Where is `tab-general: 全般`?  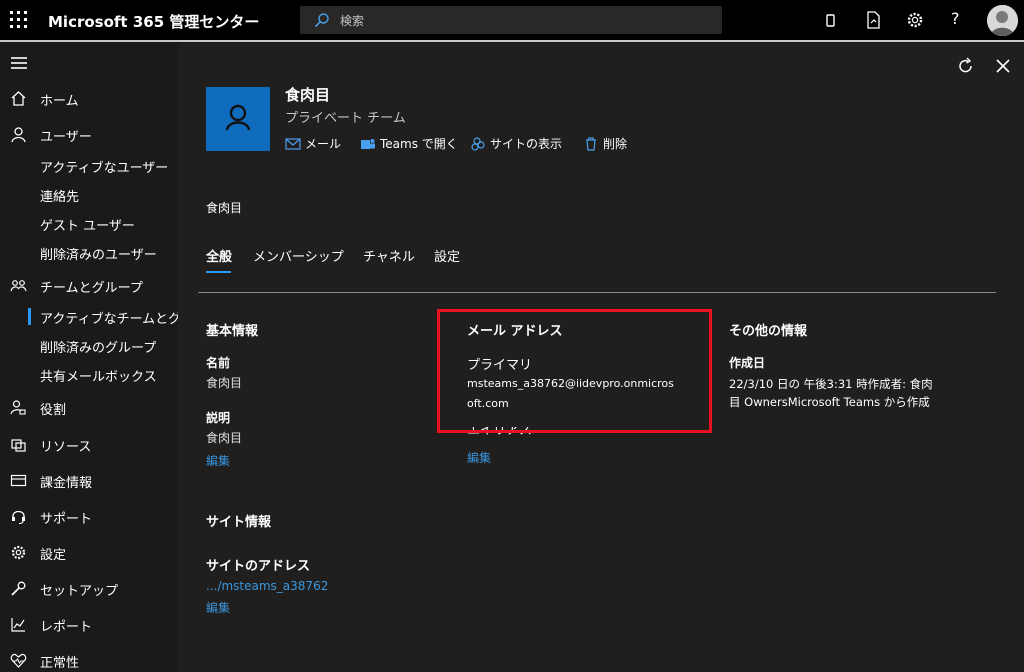
tab-general: 全般 is located at coordinates (219, 255).